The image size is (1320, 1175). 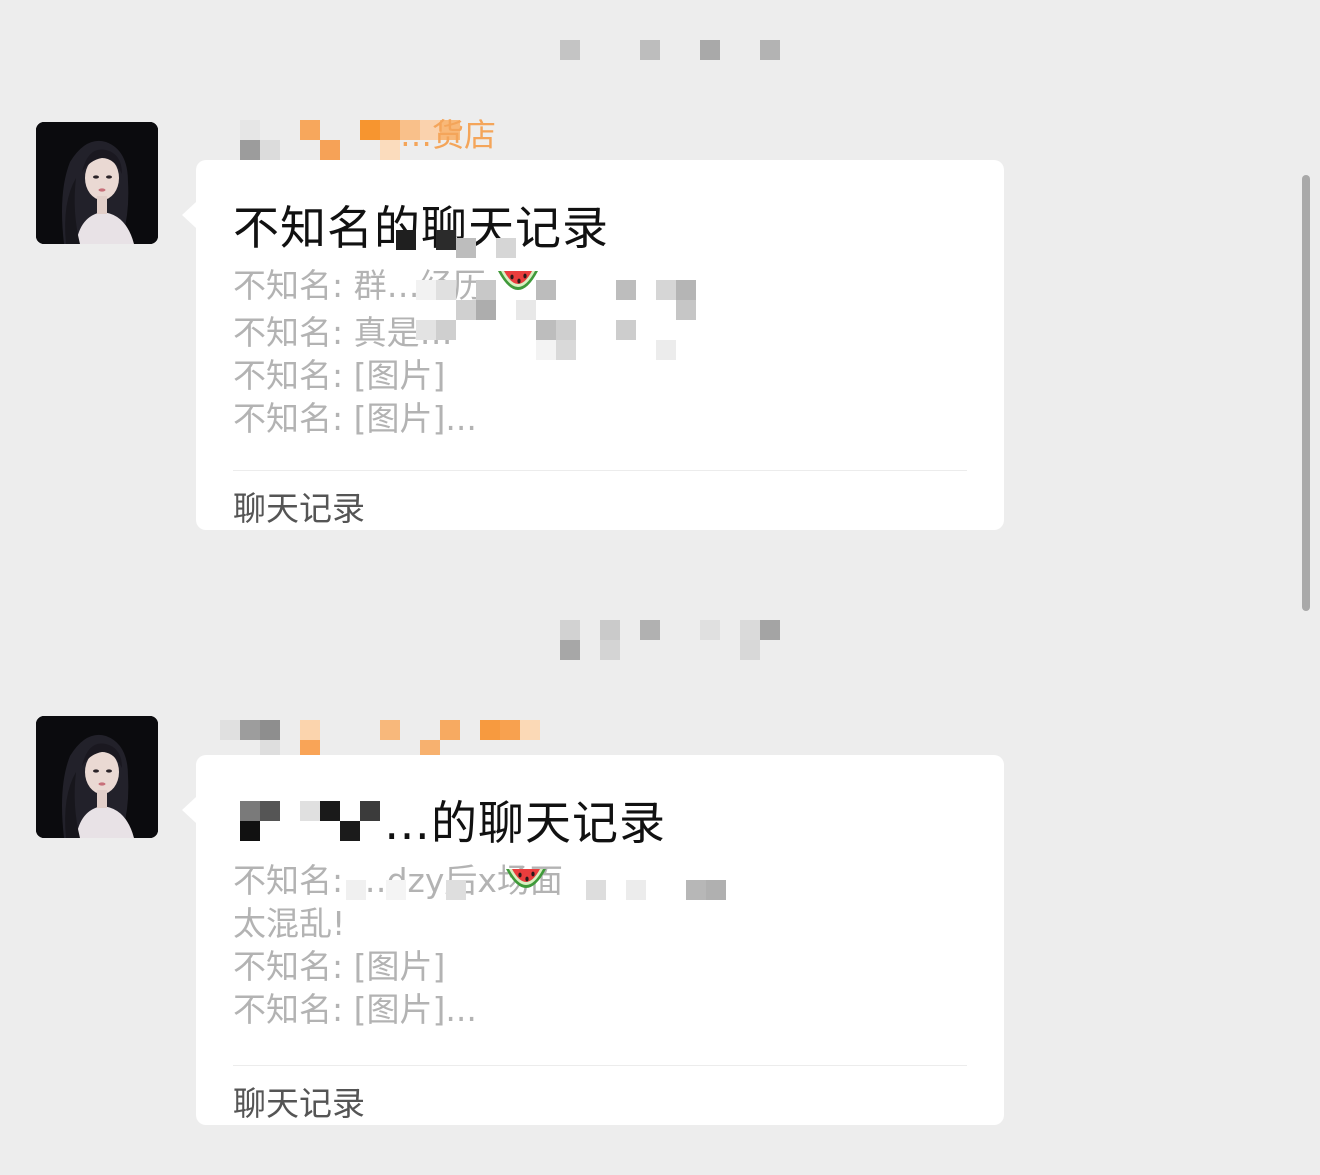 What do you see at coordinates (448, 135) in the screenshot?
I see `sender-name: …货店` at bounding box center [448, 135].